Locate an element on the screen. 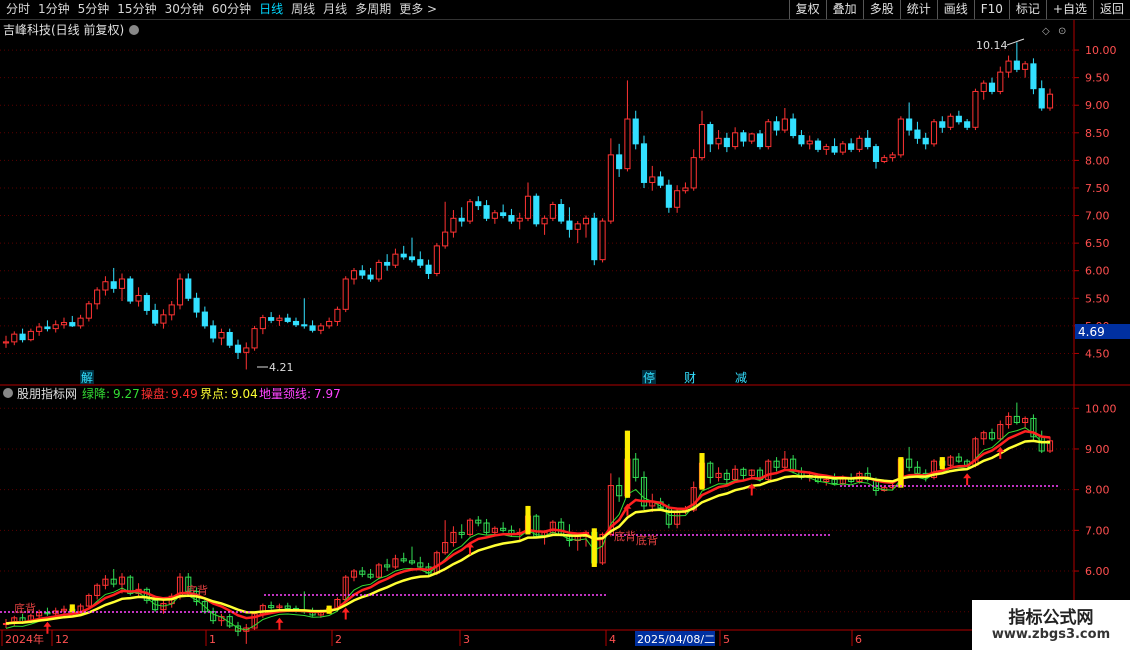  period-tab: 分时 is located at coordinates (18, 9).